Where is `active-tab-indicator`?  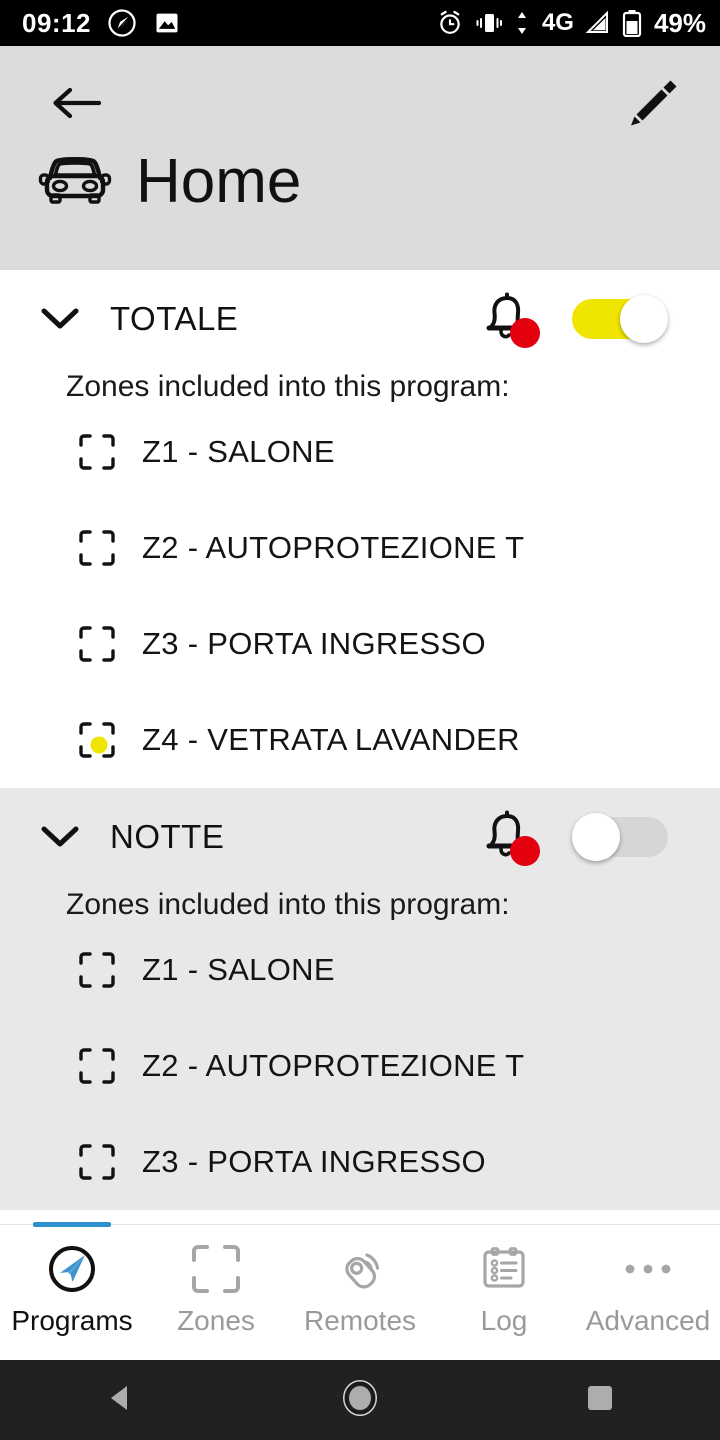
active-tab-indicator is located at coordinates (72, 1224).